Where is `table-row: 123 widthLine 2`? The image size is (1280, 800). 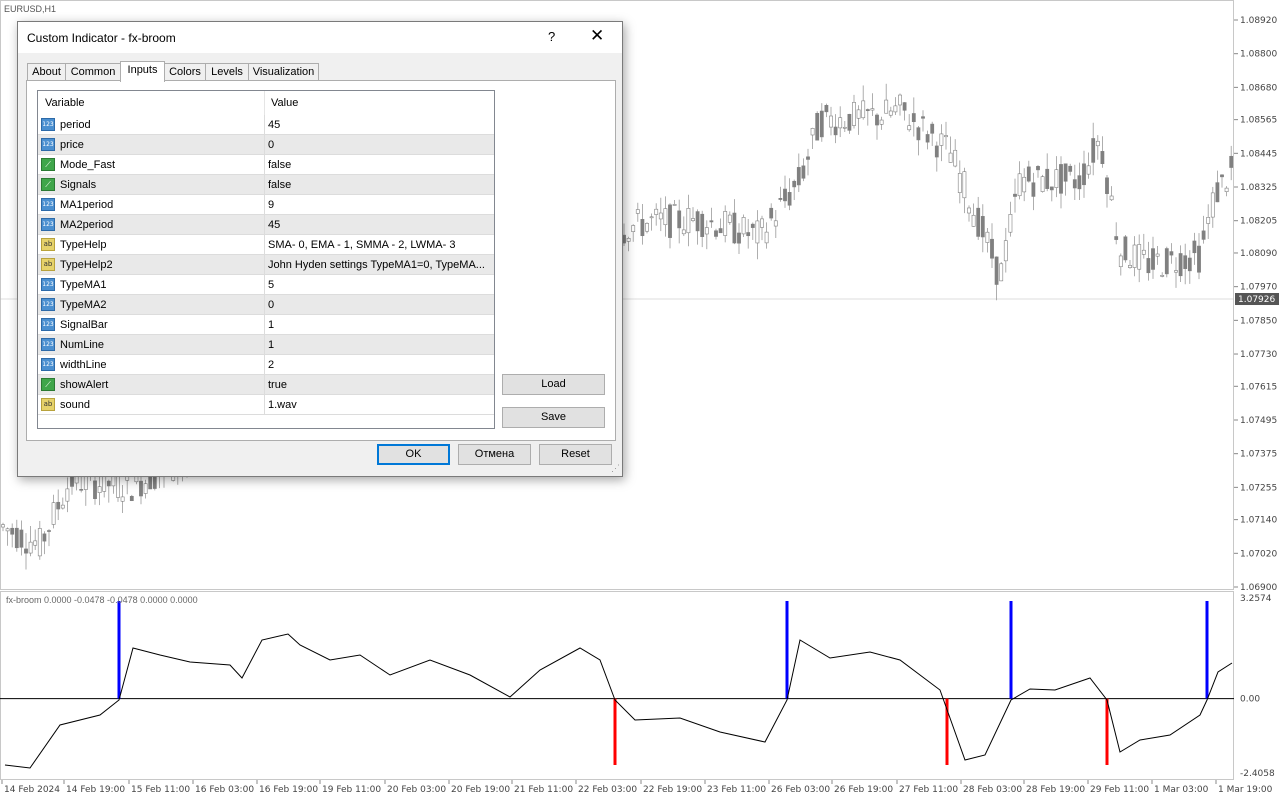 table-row: 123 widthLine 2 is located at coordinates (266, 365).